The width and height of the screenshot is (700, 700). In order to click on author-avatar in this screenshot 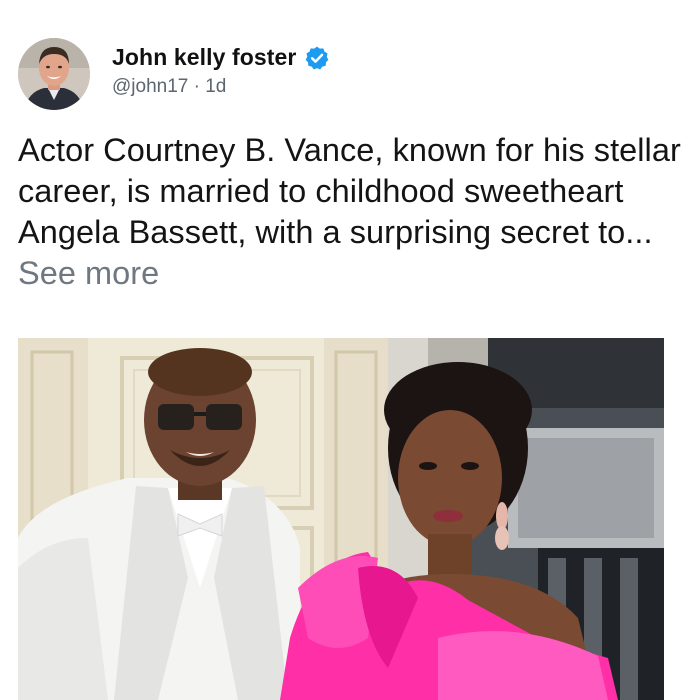, I will do `click(54, 74)`.